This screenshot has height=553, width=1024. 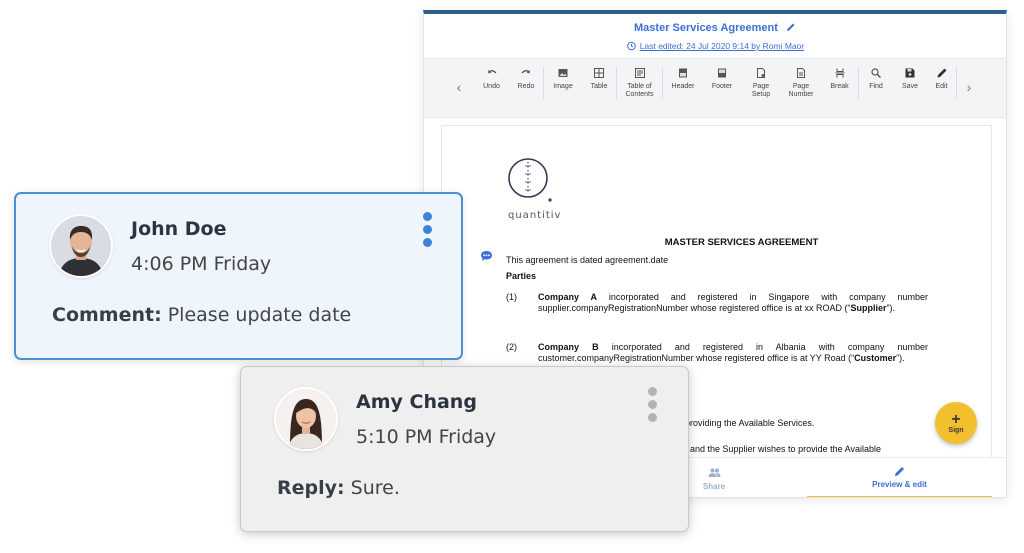 What do you see at coordinates (761, 83) in the screenshot?
I see `page-setup-button: Page Setup` at bounding box center [761, 83].